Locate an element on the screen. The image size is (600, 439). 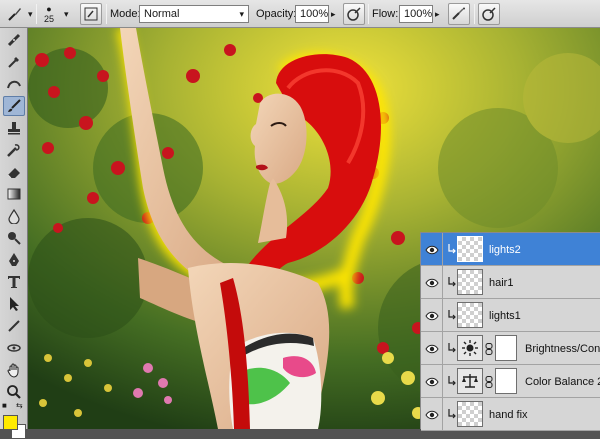
layer-name: lights1 is located at coordinates (505, 315).